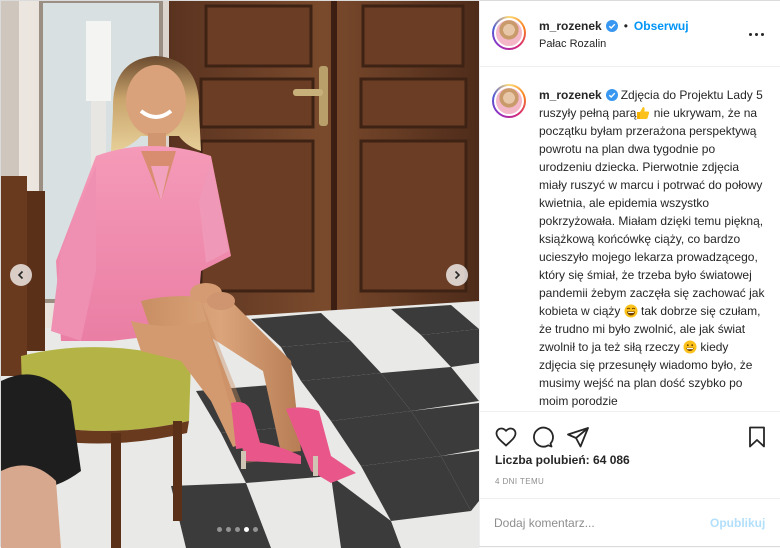  I want to click on post-header: m_rozenek • Obserwuj Pałac Rozalin, so click(630, 34).